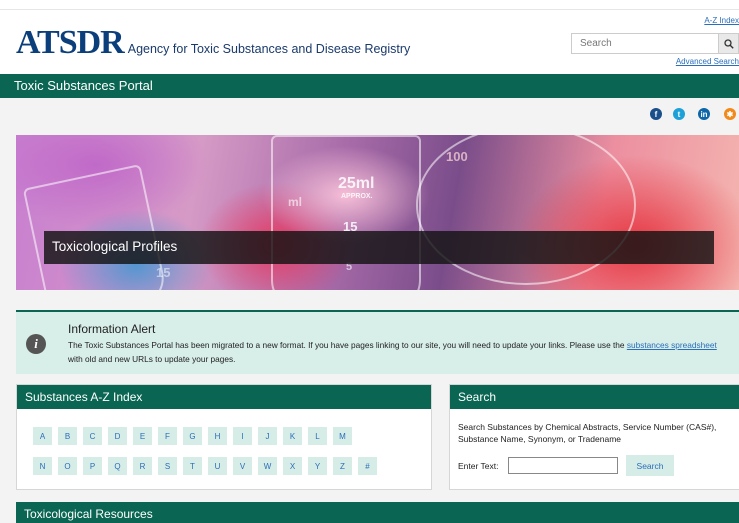 The height and width of the screenshot is (523, 739). Describe the element at coordinates (645, 43) in the screenshot. I see `site-search-input: Search` at that location.